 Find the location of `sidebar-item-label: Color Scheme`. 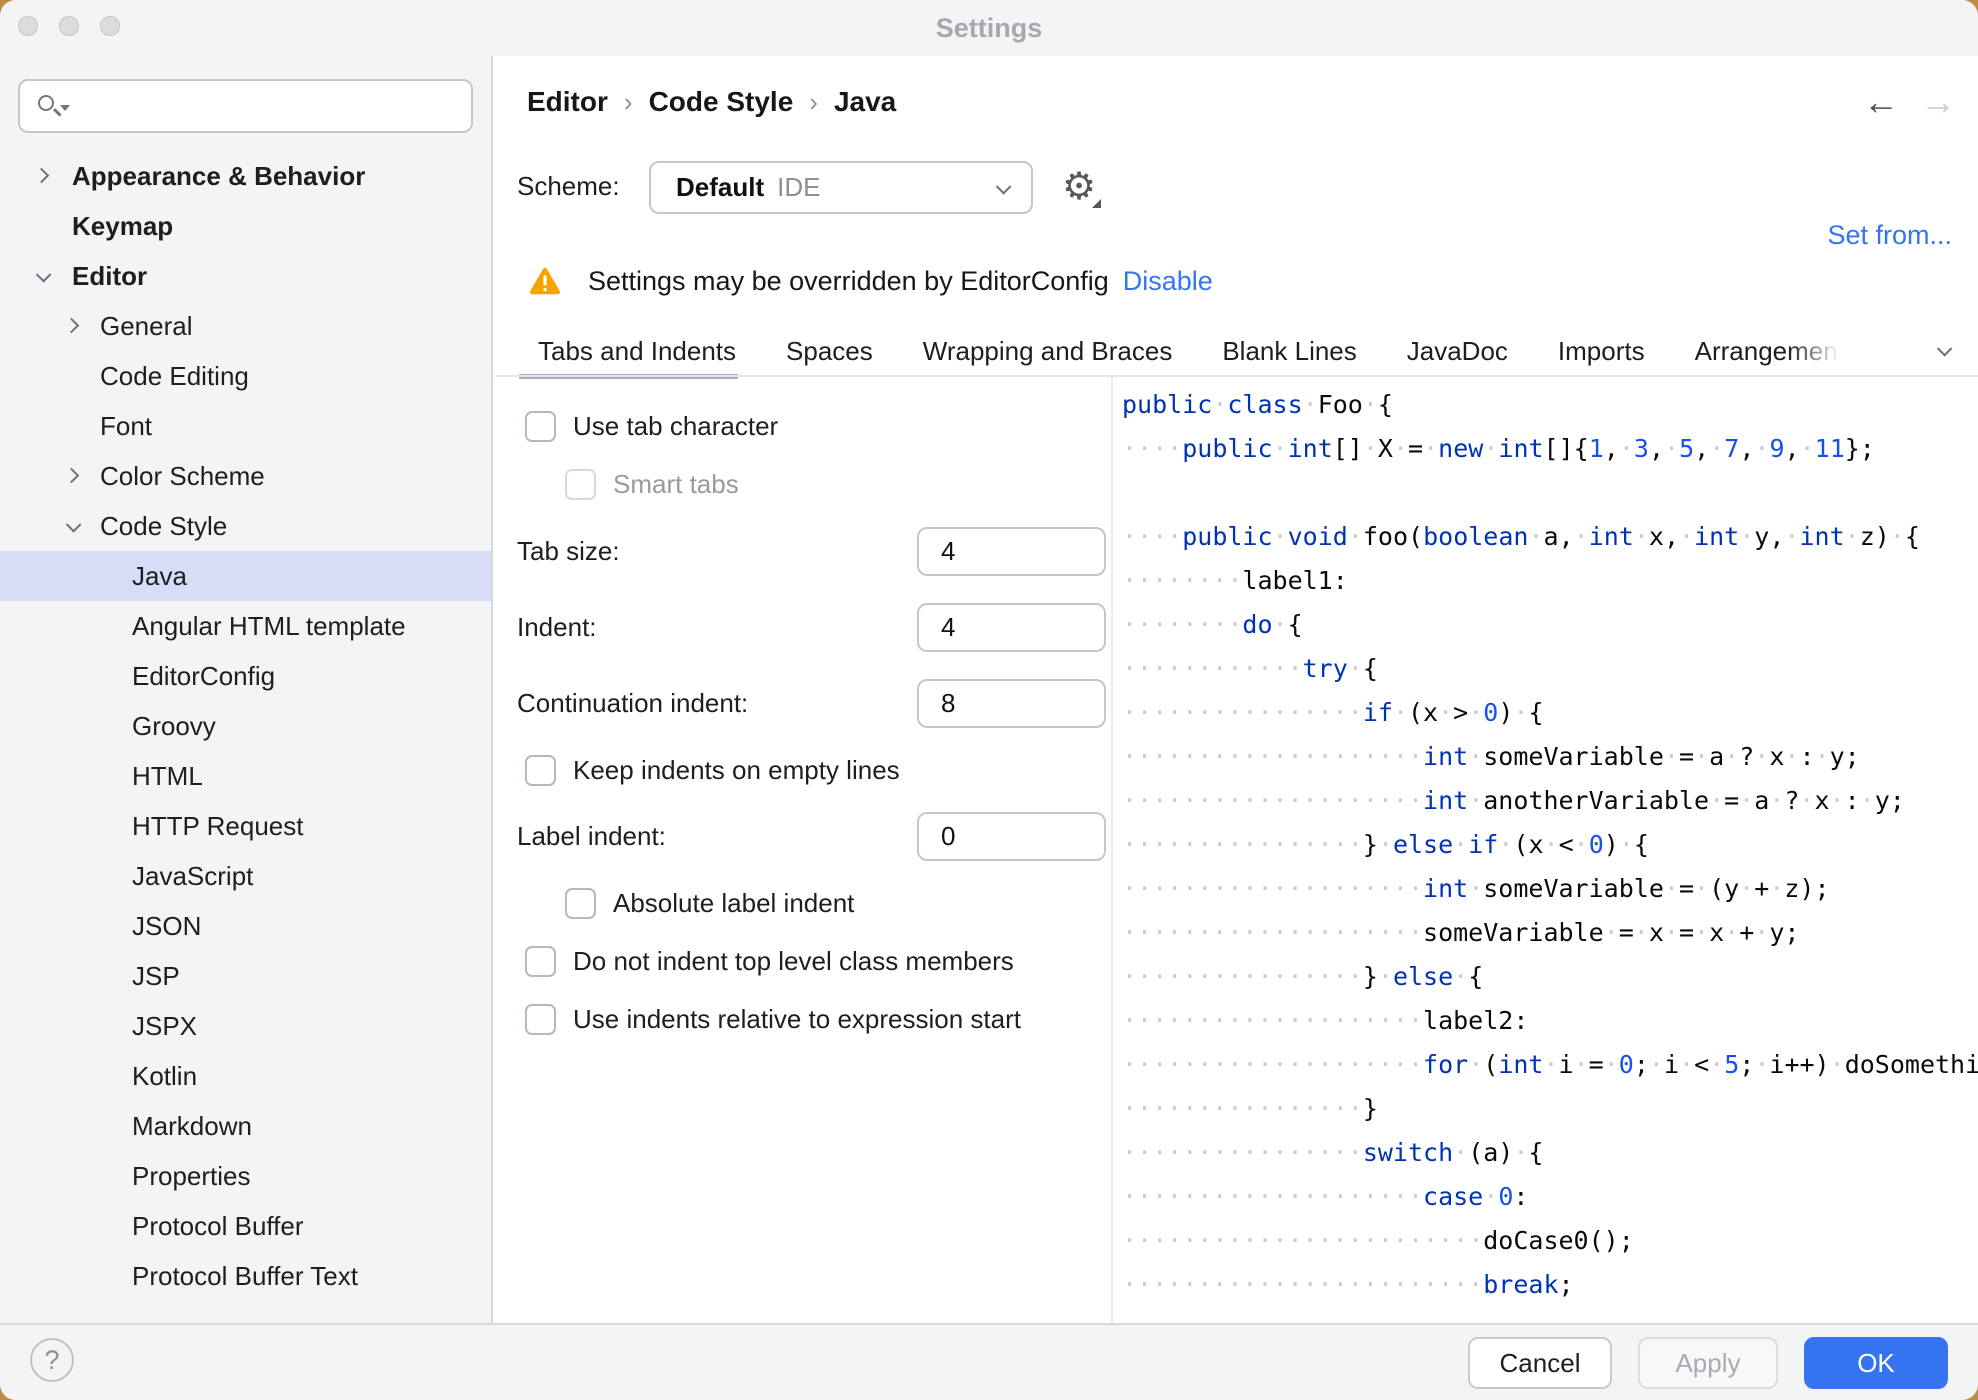

sidebar-item-label: Color Scheme is located at coordinates (182, 475).